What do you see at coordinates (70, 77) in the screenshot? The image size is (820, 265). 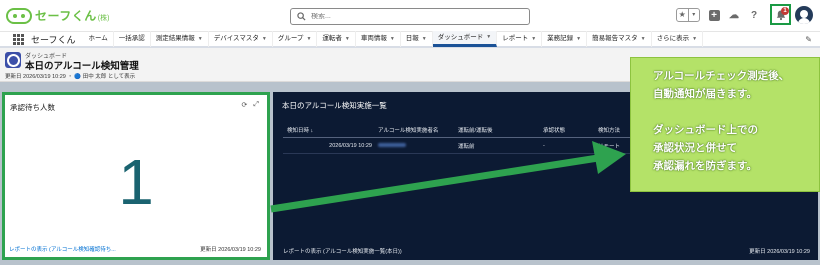 I see `page-meta: 更新日 2026/03/19 10:29 ・ 🔵 田中 太郎 として表示` at bounding box center [70, 77].